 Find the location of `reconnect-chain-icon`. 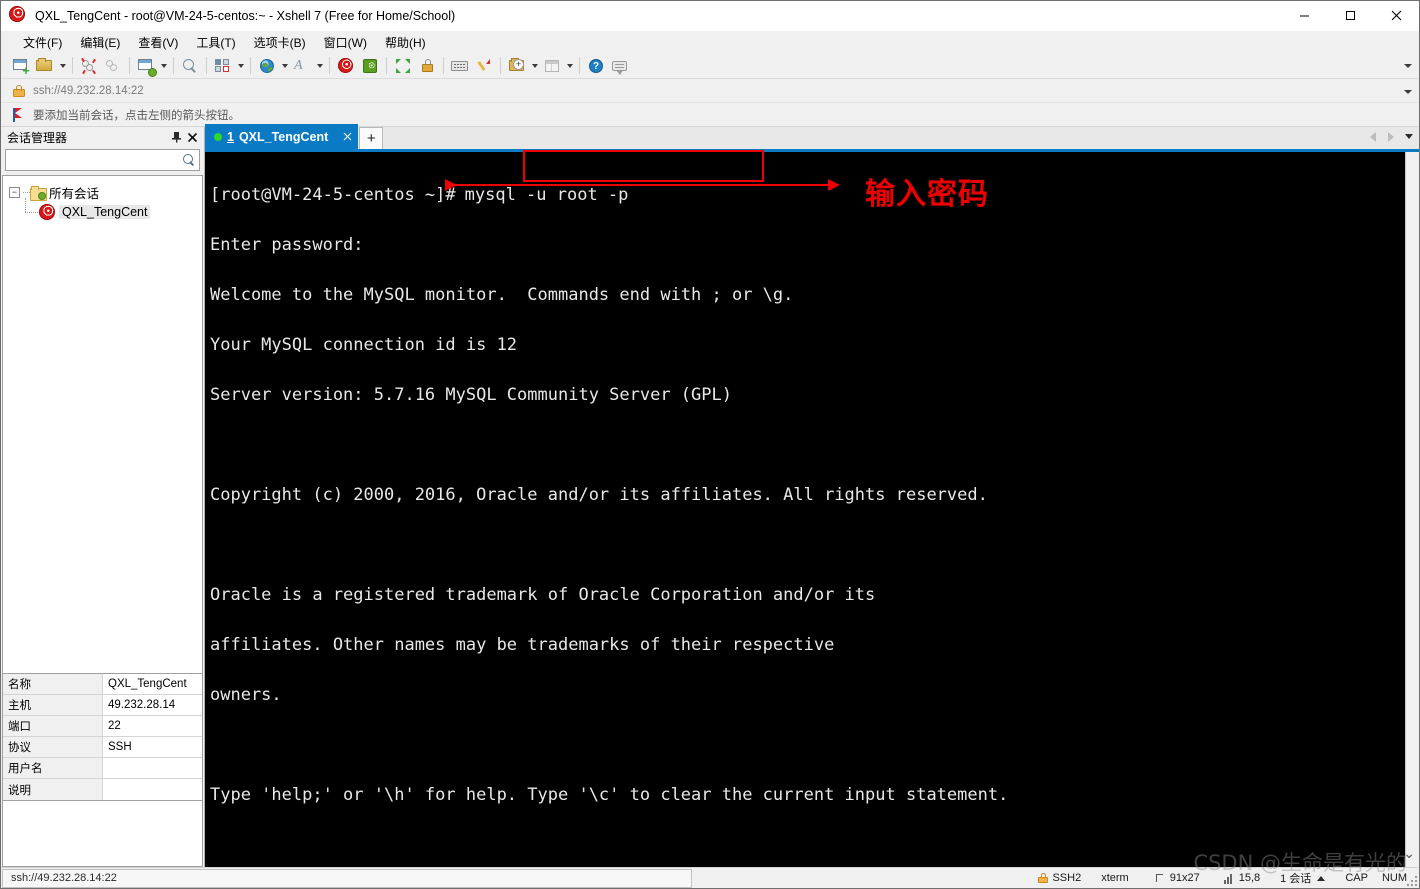

reconnect-chain-icon is located at coordinates (113, 66).